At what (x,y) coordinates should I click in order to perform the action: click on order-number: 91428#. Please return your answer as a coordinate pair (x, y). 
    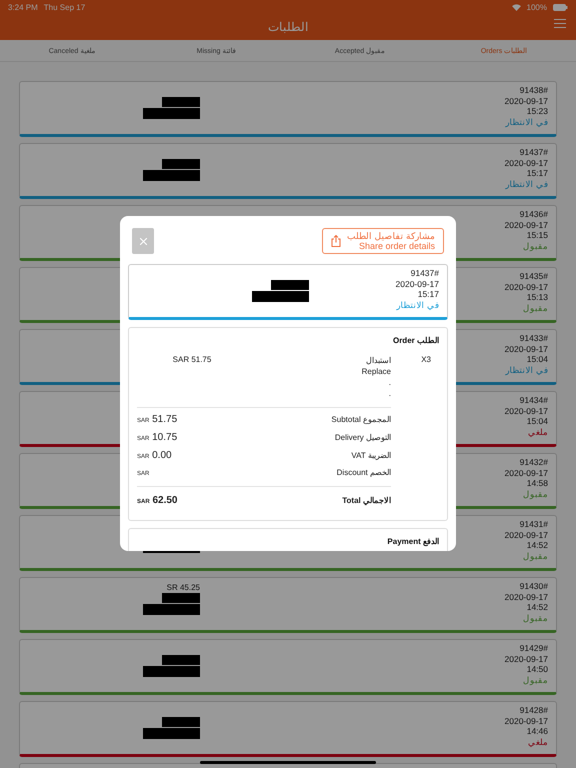
    Looking at the image, I should click on (534, 710).